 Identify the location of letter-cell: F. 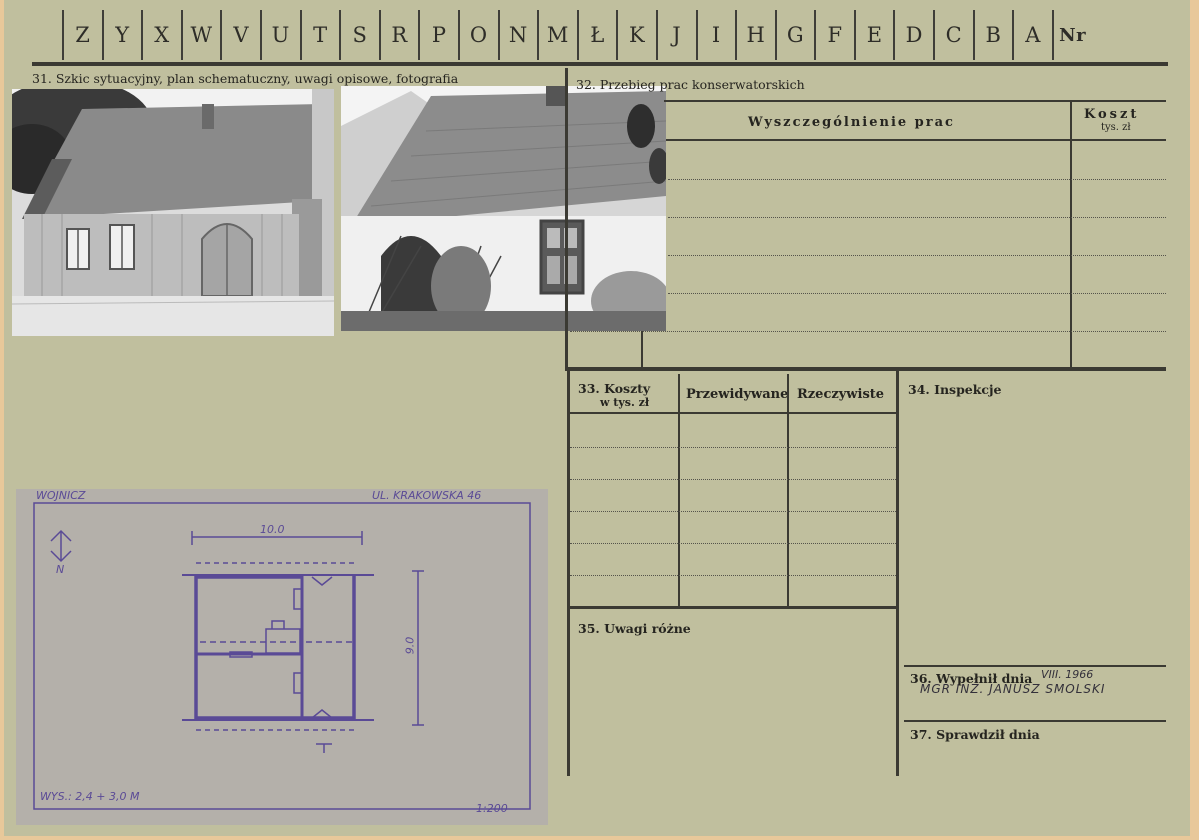
(834, 35).